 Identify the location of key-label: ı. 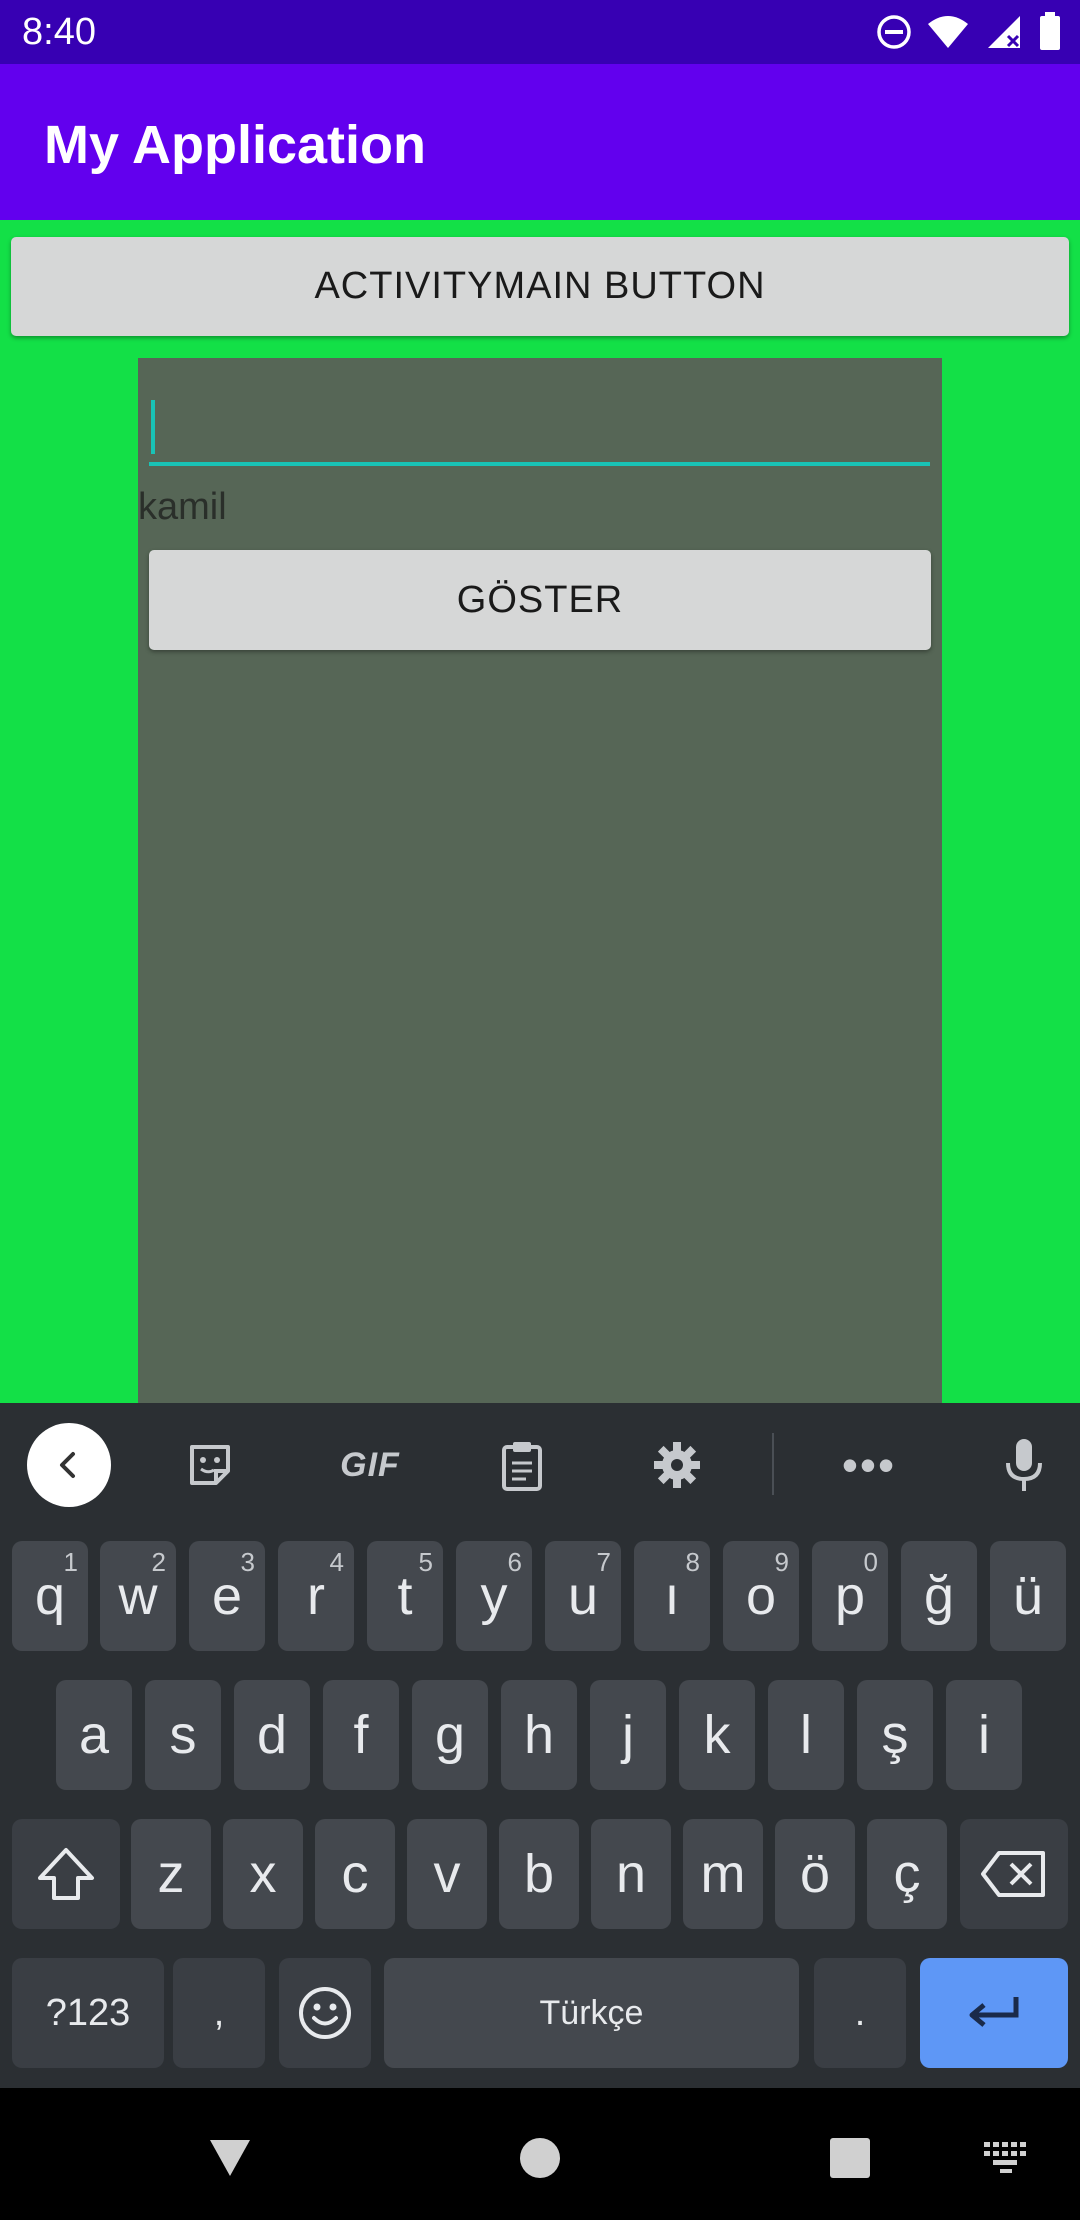
(672, 1596).